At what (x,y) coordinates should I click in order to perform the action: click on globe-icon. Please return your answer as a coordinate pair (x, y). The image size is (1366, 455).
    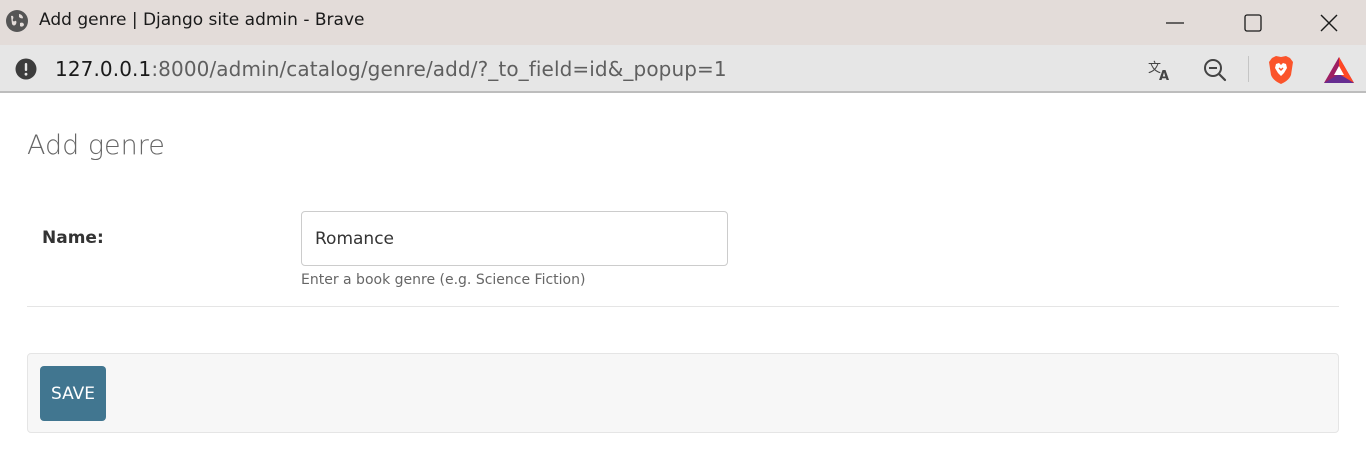
    Looking at the image, I should click on (17, 21).